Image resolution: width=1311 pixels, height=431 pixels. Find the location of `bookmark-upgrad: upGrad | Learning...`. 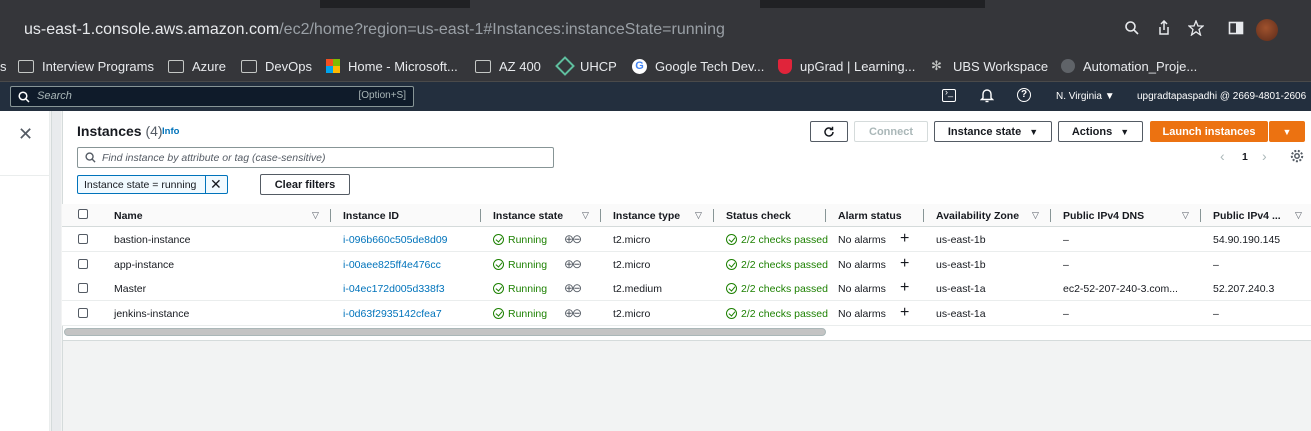

bookmark-upgrad: upGrad | Learning... is located at coordinates (846, 66).